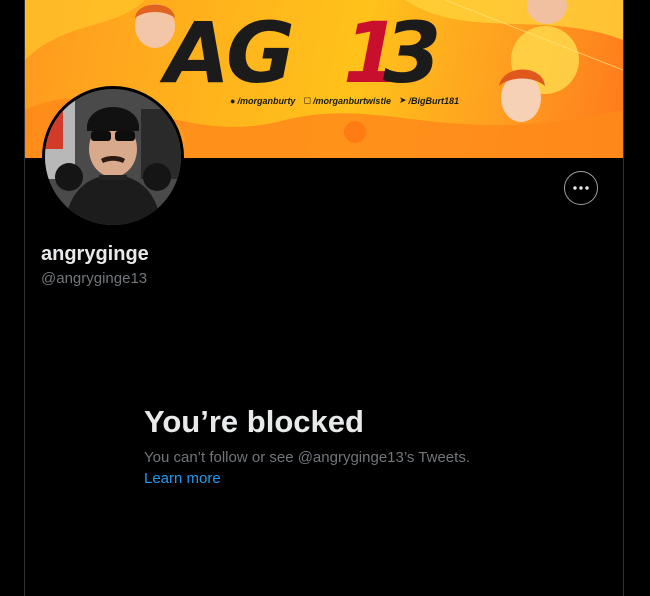 Image resolution: width=650 pixels, height=596 pixels. I want to click on profile-avatar, so click(113, 157).